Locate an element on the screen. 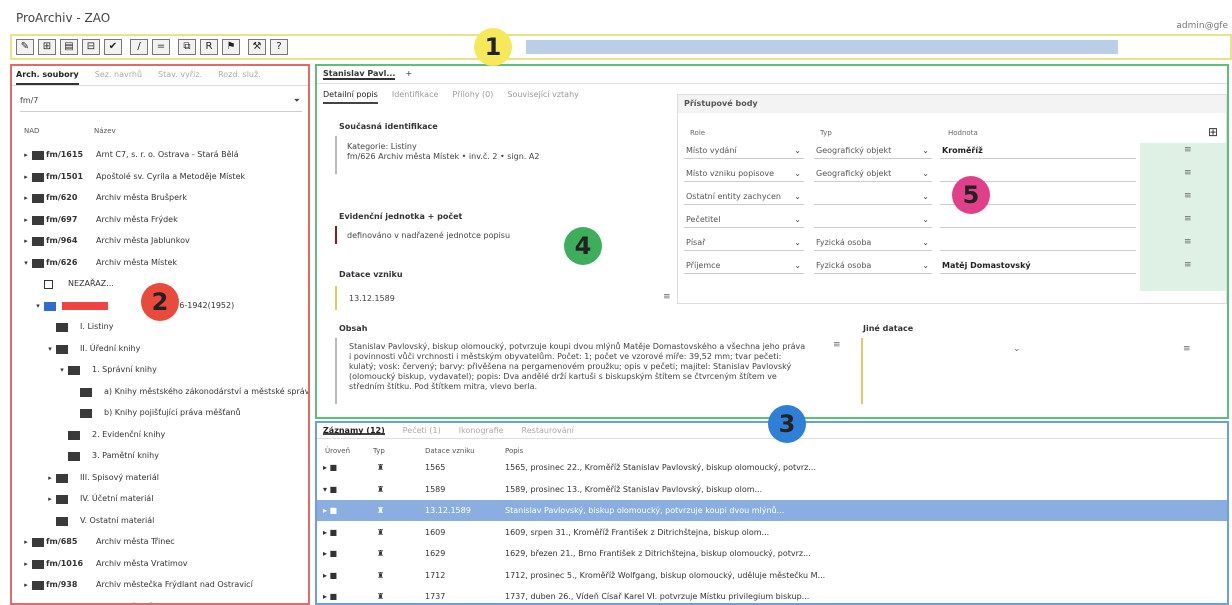  check-icon: ✔ is located at coordinates (113, 47).